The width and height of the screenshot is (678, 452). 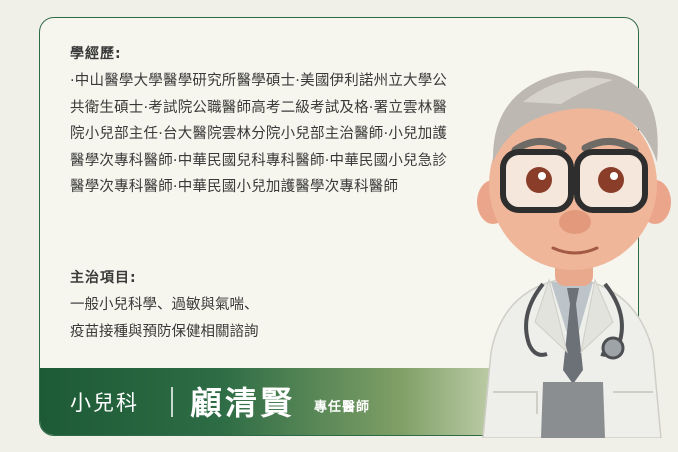 What do you see at coordinates (243, 403) in the screenshot?
I see `doctor-name: 顧清賢` at bounding box center [243, 403].